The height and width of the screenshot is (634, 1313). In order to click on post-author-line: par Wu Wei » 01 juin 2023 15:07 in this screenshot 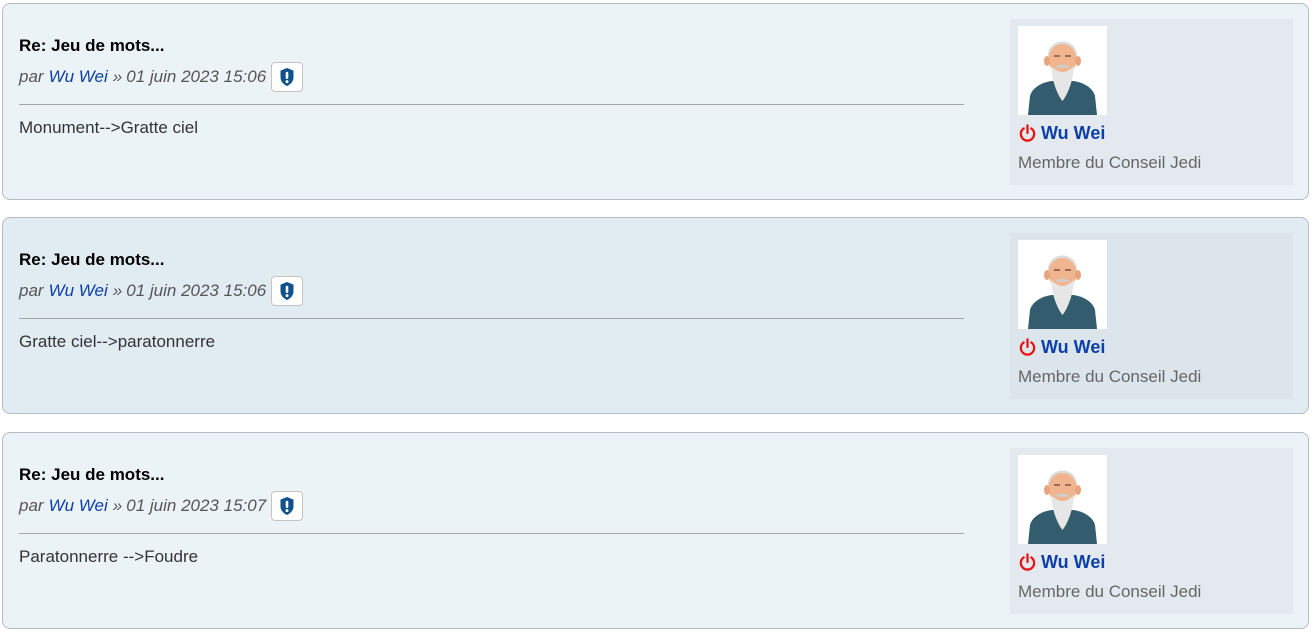, I will do `click(161, 506)`.